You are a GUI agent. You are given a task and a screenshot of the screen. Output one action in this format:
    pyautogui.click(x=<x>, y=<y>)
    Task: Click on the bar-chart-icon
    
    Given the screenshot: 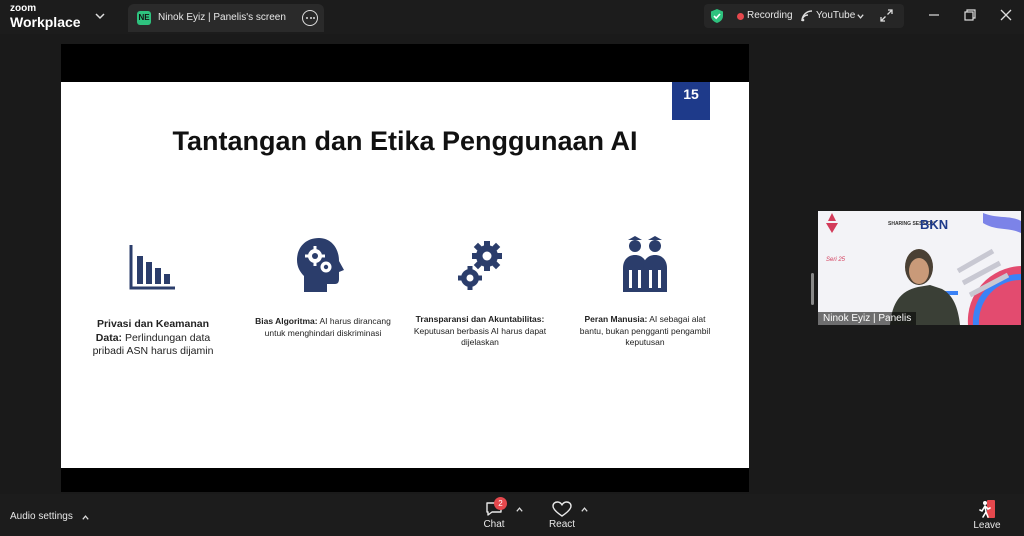 What is the action you would take?
    pyautogui.click(x=152, y=267)
    